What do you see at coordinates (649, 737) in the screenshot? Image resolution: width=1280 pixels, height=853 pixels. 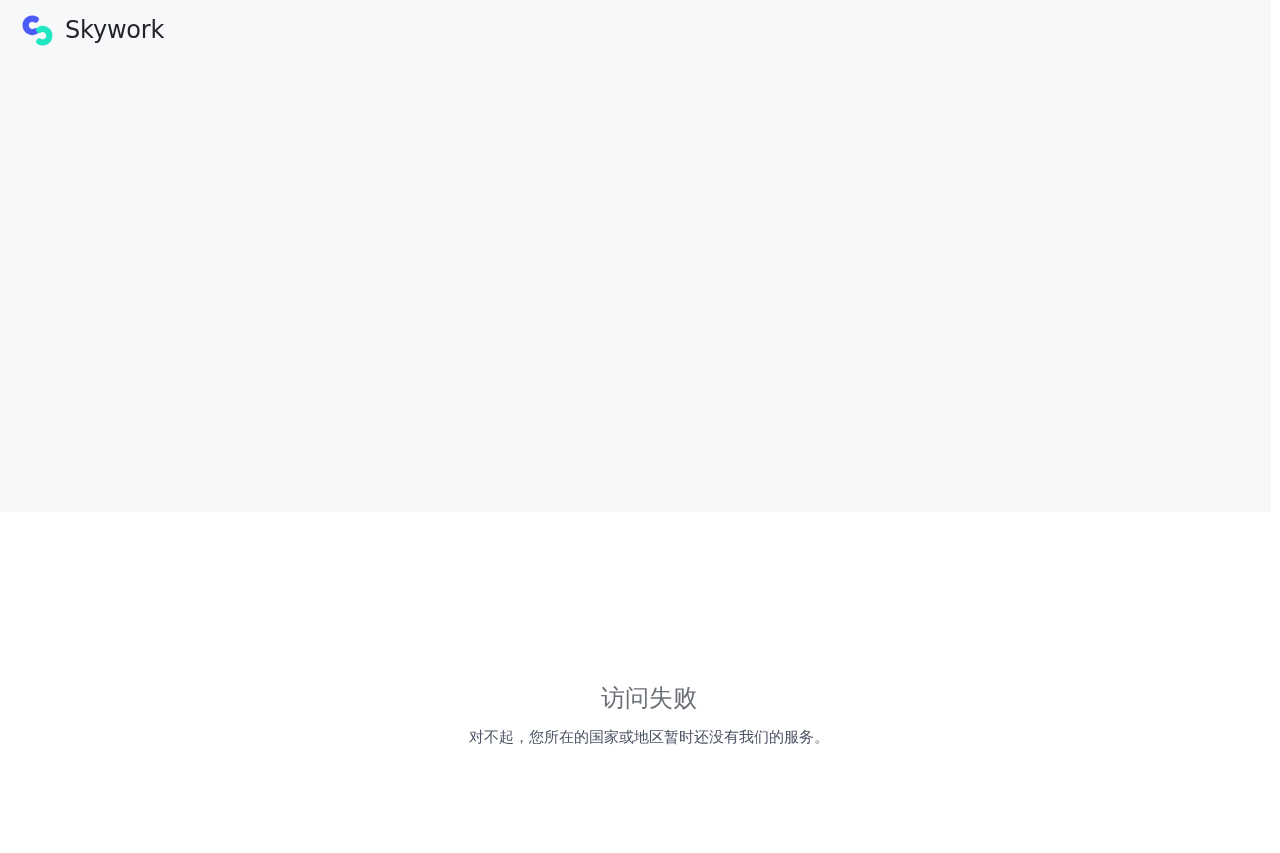 I see `error-message: 对不起，您所在的国家或地区暂时还没有我们的服务。` at bounding box center [649, 737].